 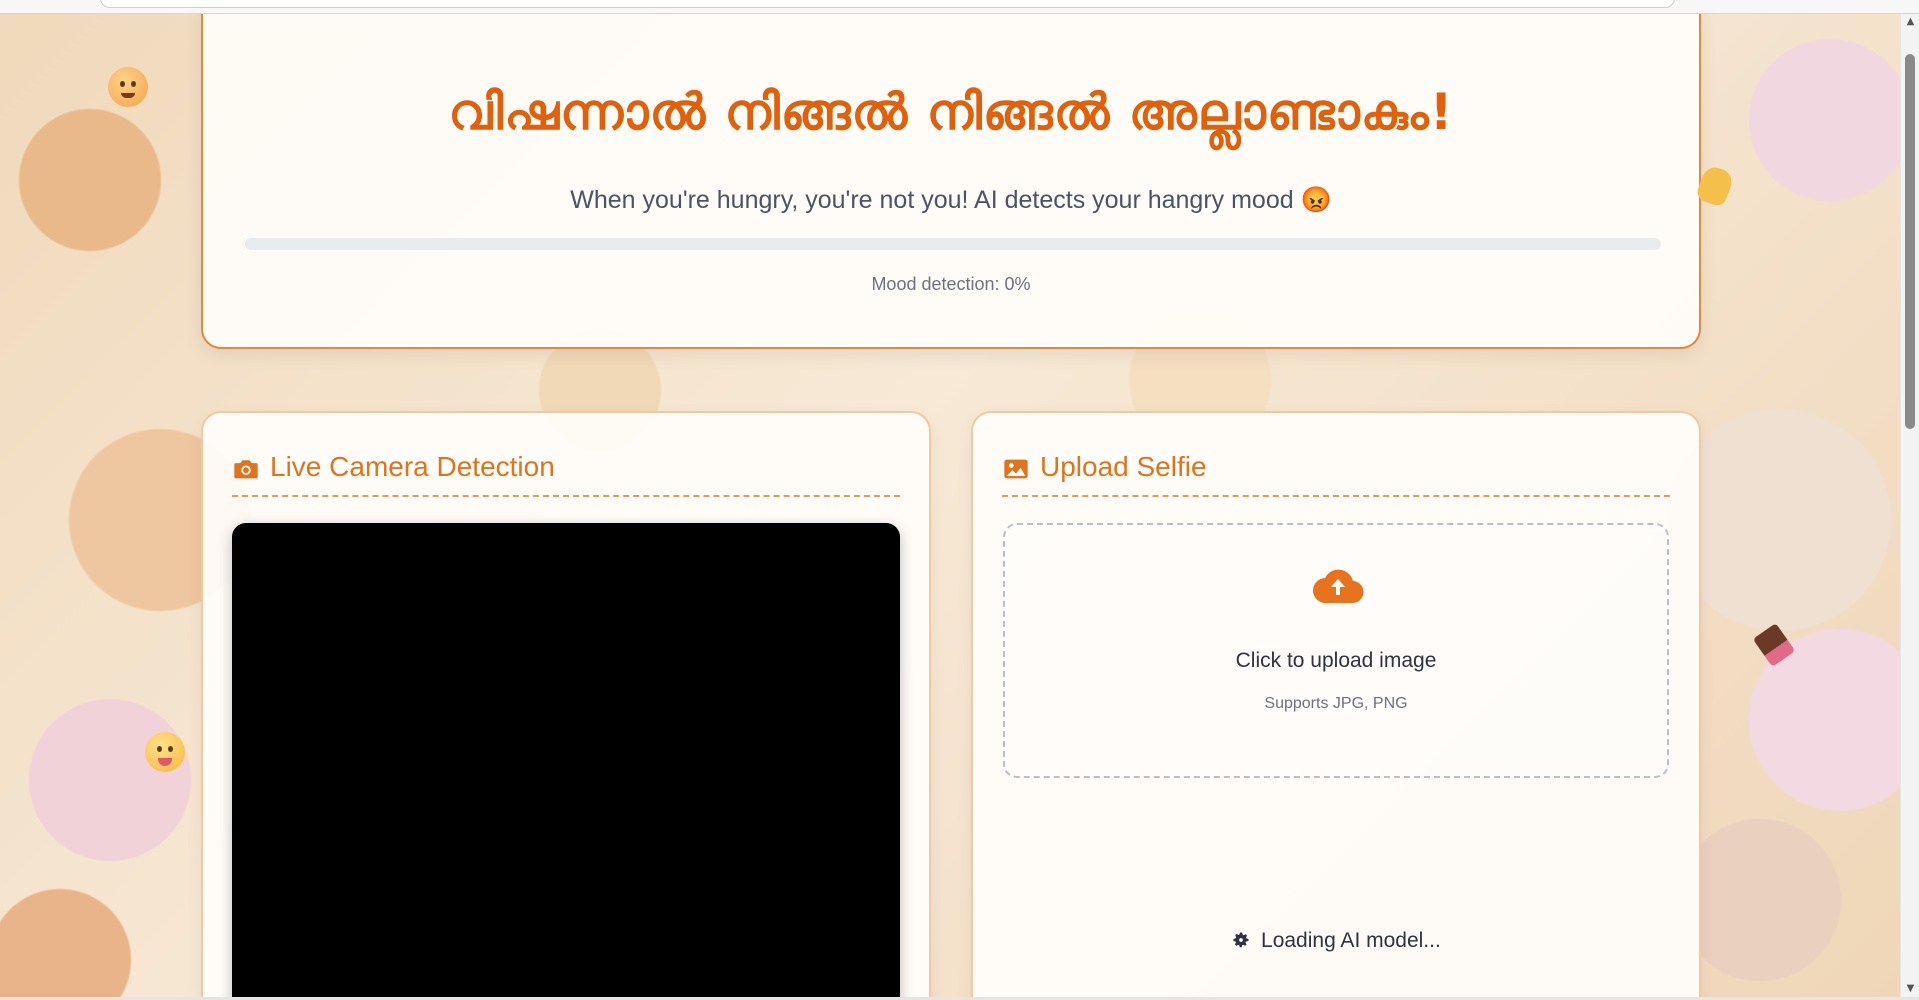 I want to click on upload-prompt-text: Click to upload image, so click(x=1336, y=660).